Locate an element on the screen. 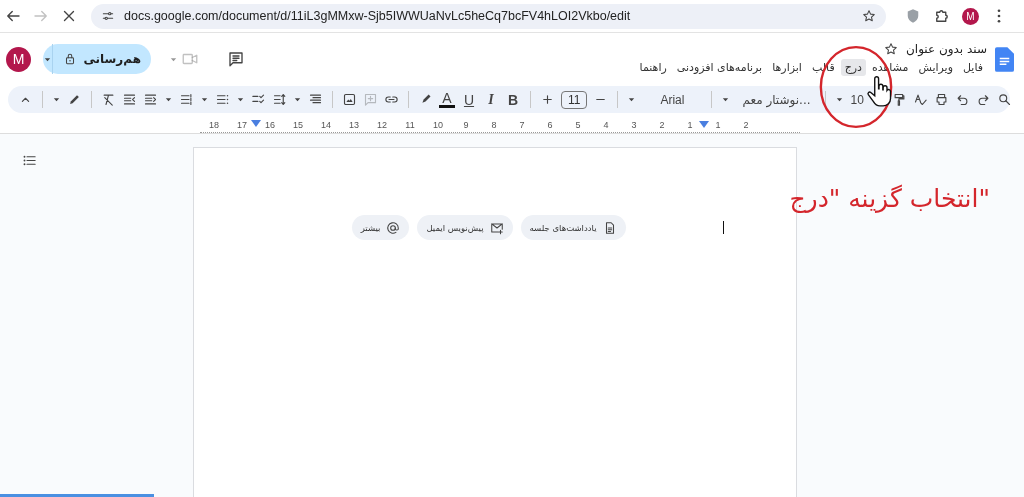 The width and height of the screenshot is (1024, 497). ruler-number: 11 is located at coordinates (410, 124).